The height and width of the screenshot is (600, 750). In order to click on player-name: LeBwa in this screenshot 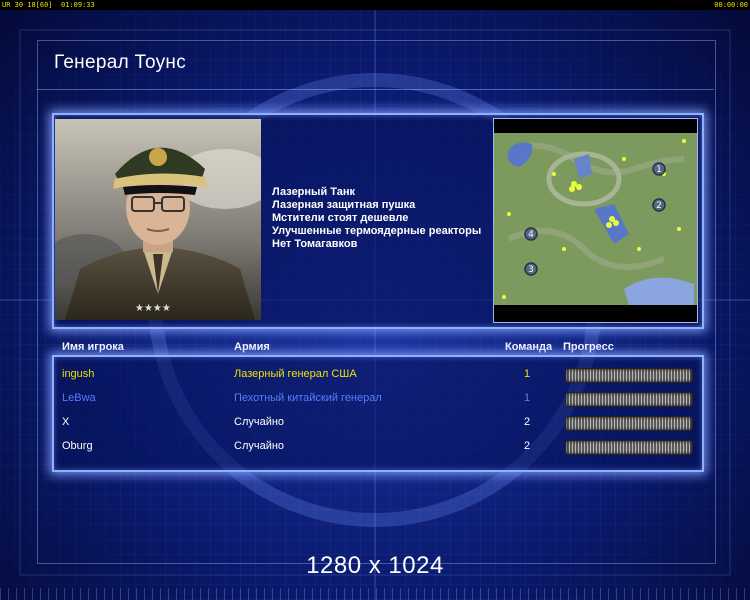, I will do `click(79, 398)`.